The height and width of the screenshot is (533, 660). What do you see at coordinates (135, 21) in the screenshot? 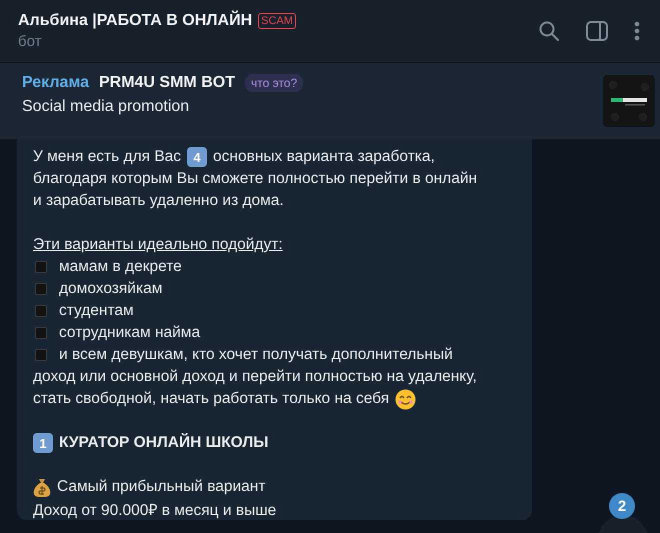
I see `chat-title: Альбина |РАБОТА В ОНЛАЙН` at bounding box center [135, 21].